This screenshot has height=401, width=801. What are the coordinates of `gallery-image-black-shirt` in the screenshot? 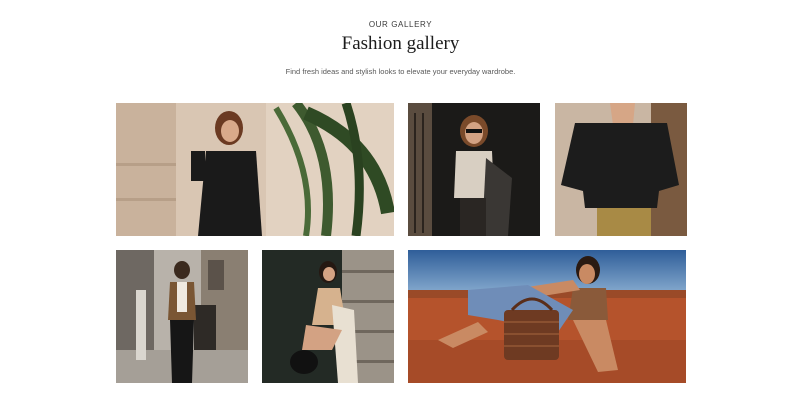 It's located at (621, 169).